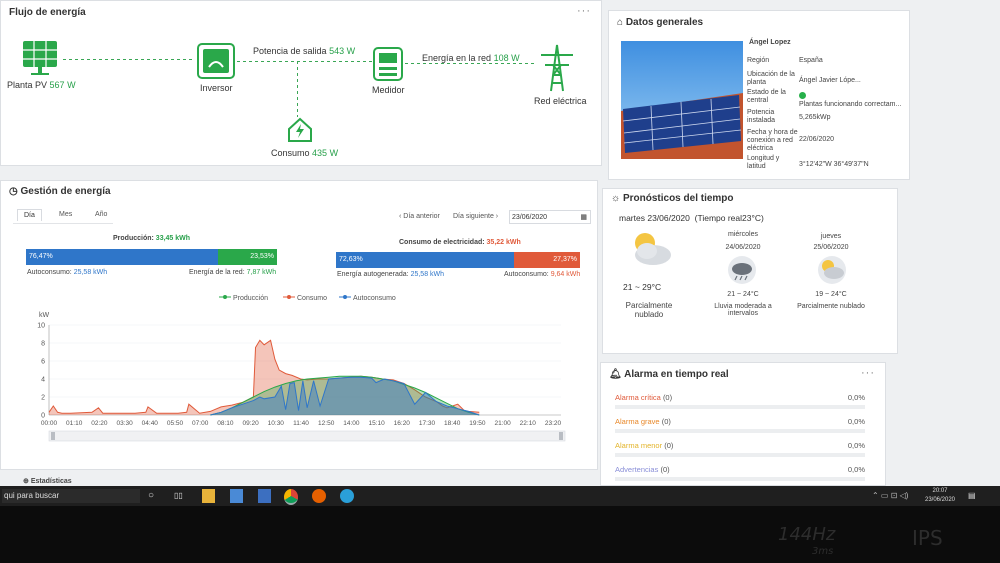 The height and width of the screenshot is (563, 1000). What do you see at coordinates (772, 140) in the screenshot?
I see `general-row: Fecha y hora de conexión a red eléctrica` at bounding box center [772, 140].